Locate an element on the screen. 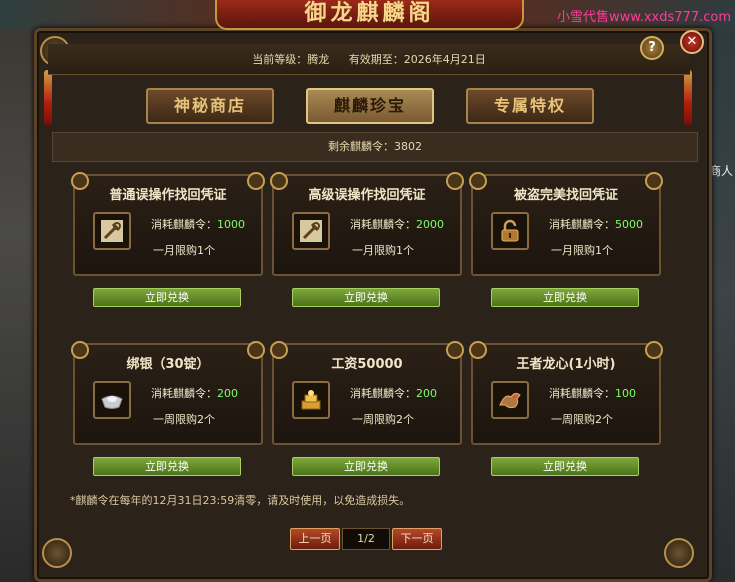 The width and height of the screenshot is (735, 582). item-title: 高级误操作找回凭证 is located at coordinates (367, 195).